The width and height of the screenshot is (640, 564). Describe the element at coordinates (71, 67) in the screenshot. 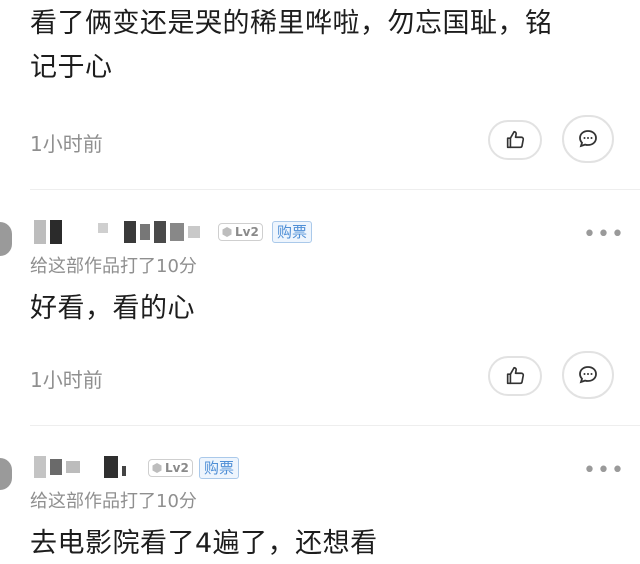

I see `comment-text-continued: 记于心` at that location.